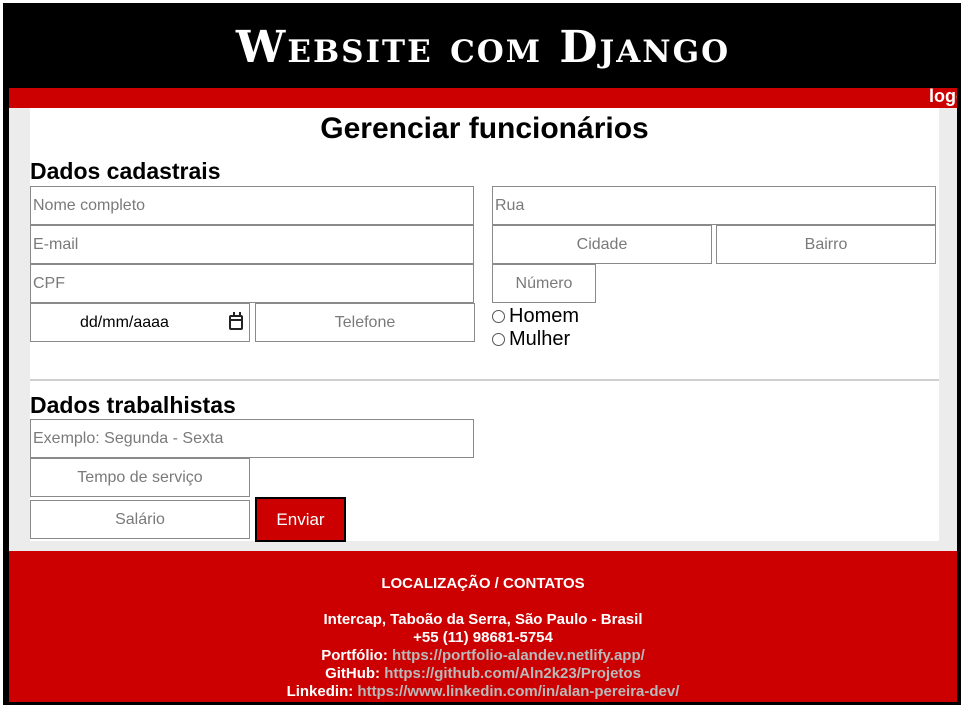  I want to click on github-label: GitHub:, so click(353, 673).